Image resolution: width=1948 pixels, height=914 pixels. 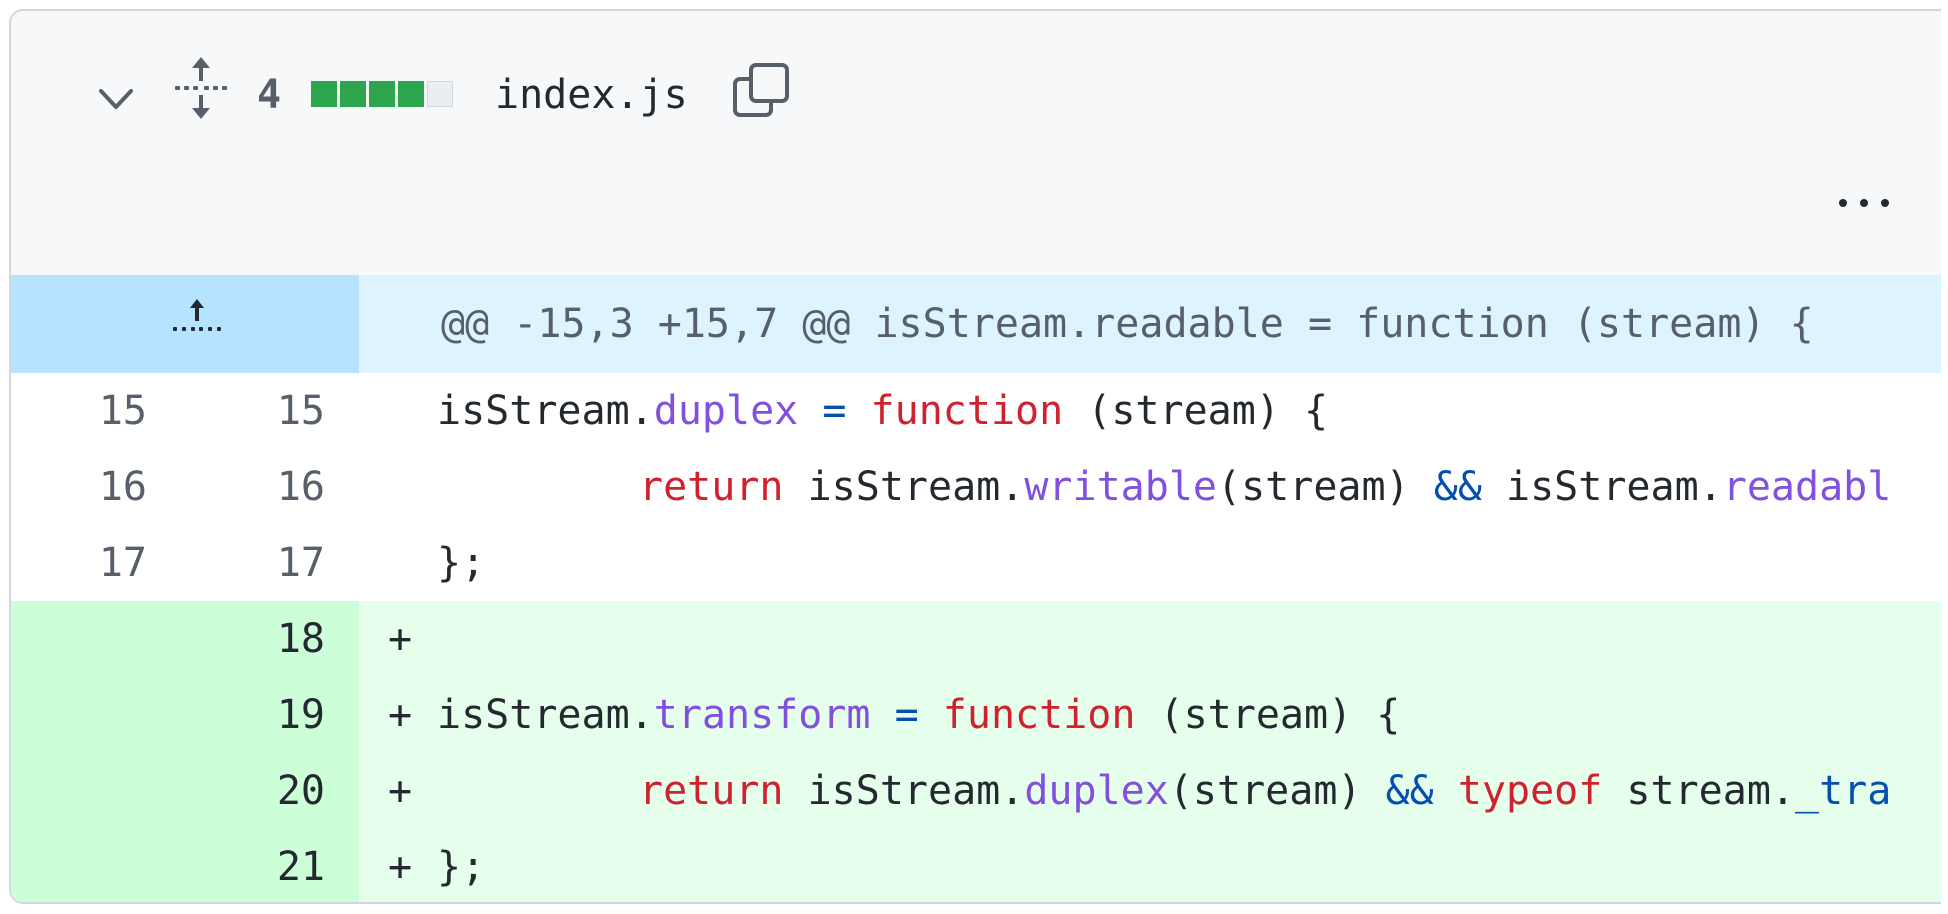 I want to click on new-line-number: 21, so click(x=271, y=865).